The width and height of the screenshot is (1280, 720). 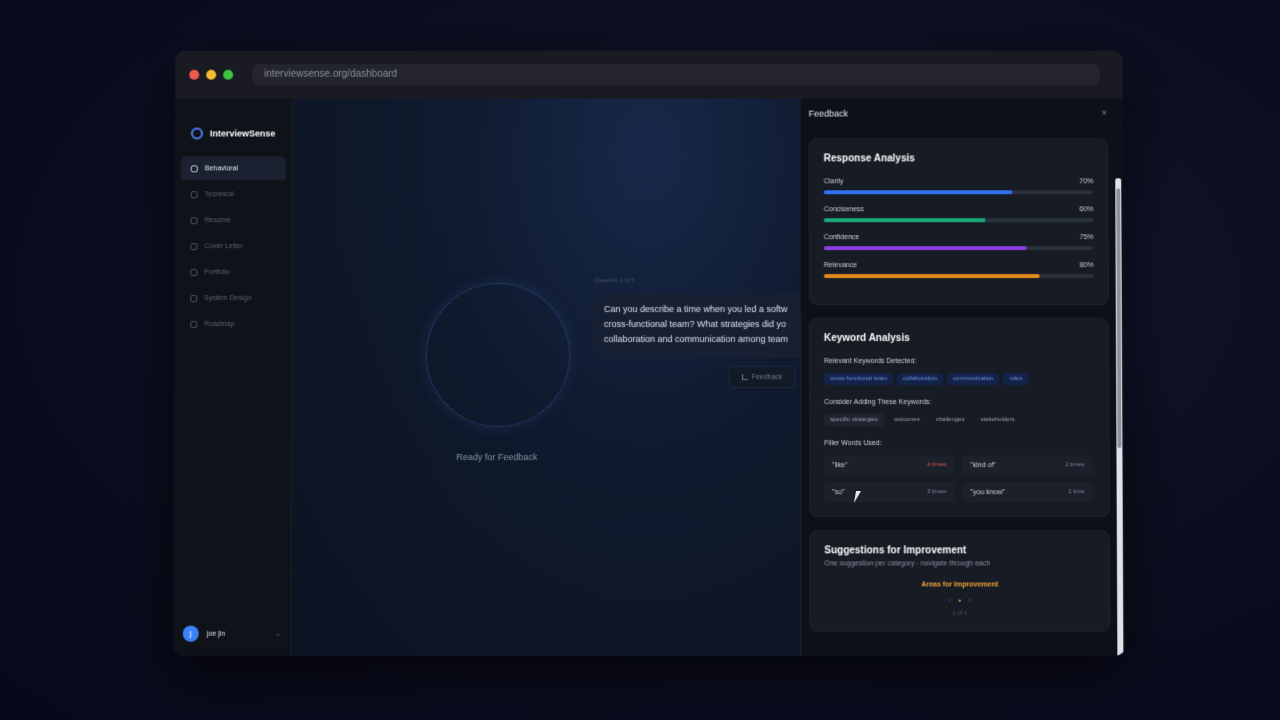 I want to click on filler-word: "kind of", so click(x=983, y=465).